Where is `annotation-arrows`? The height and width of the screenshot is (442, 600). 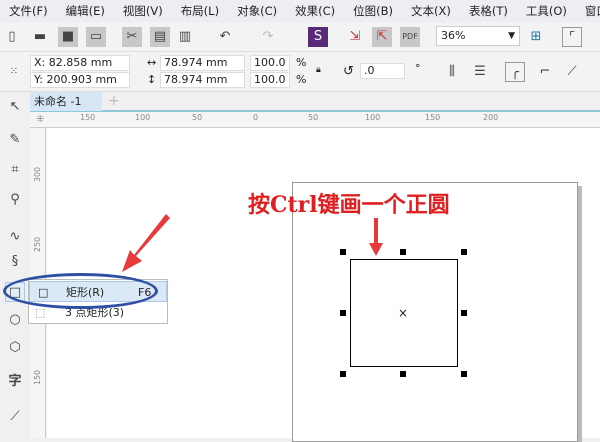 annotation-arrows is located at coordinates (252, 243).